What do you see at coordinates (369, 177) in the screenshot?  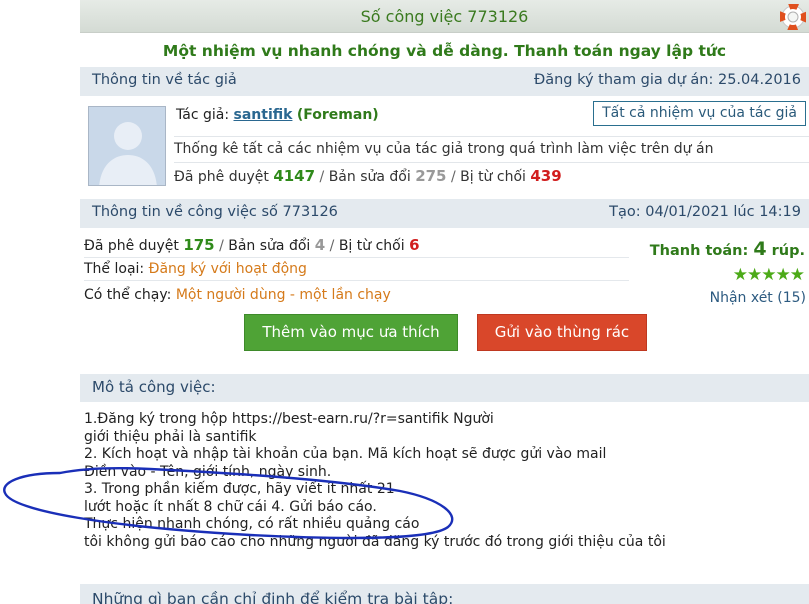 I see `revised-label: Bản sửa đổi` at bounding box center [369, 177].